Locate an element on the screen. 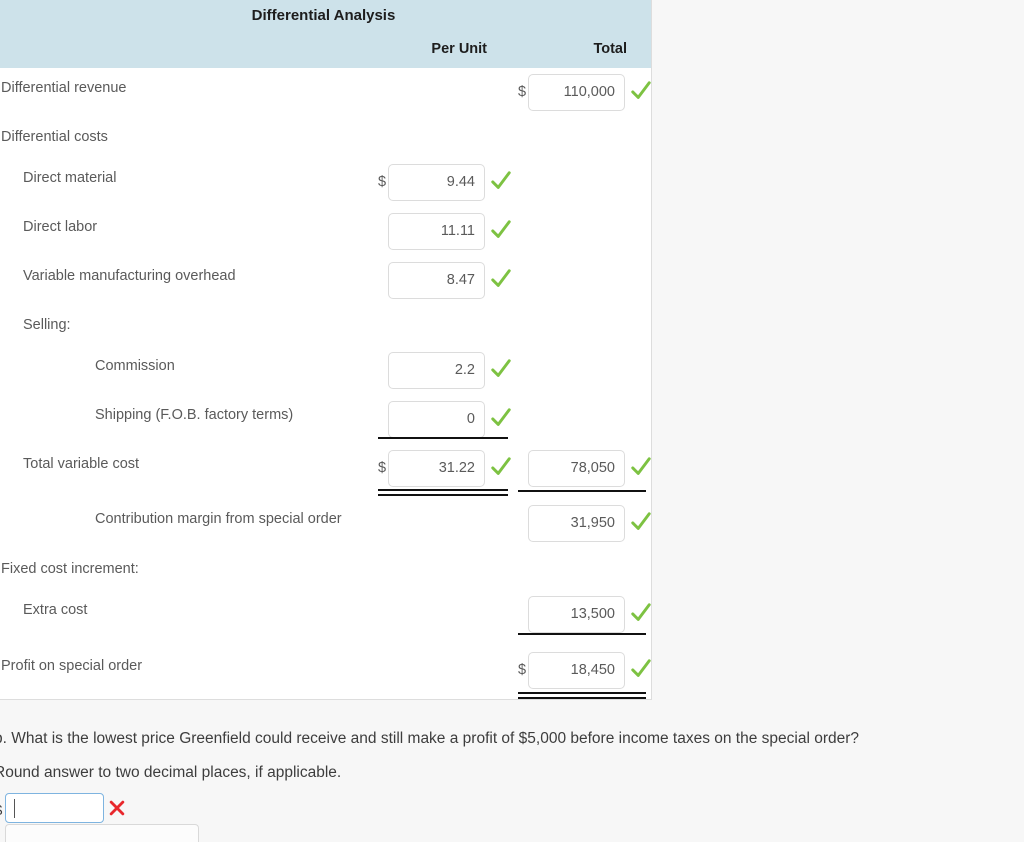 The image size is (1024, 842). per-unit-input: 31.22 is located at coordinates (436, 468).